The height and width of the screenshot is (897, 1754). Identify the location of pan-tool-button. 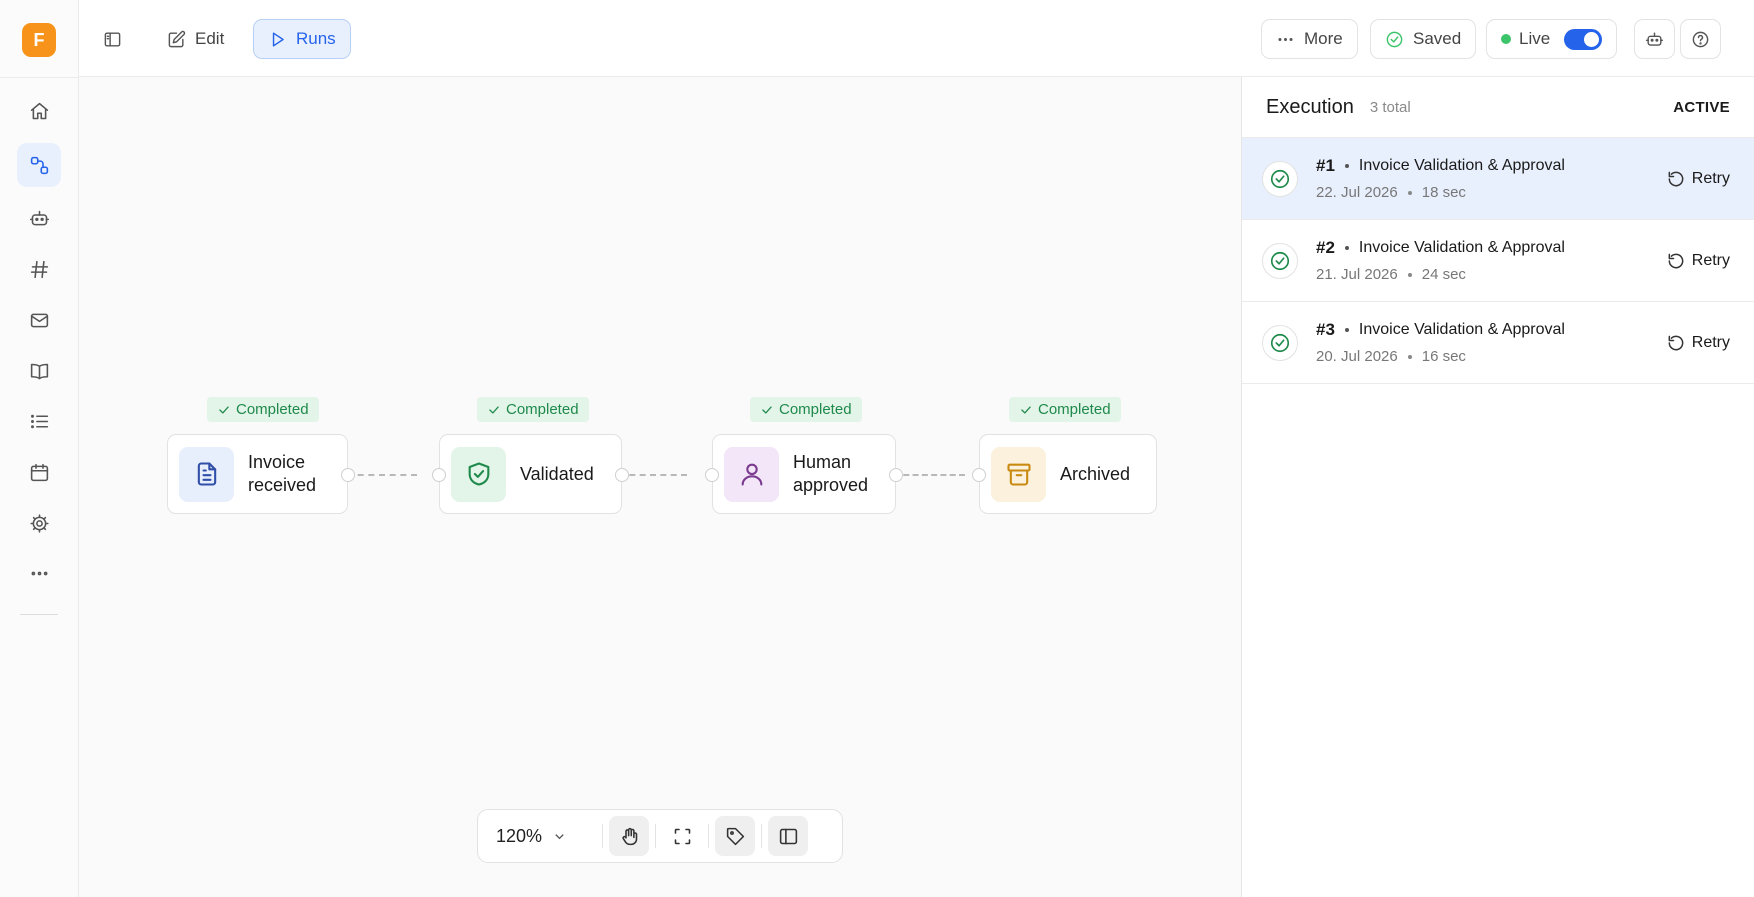
(629, 836).